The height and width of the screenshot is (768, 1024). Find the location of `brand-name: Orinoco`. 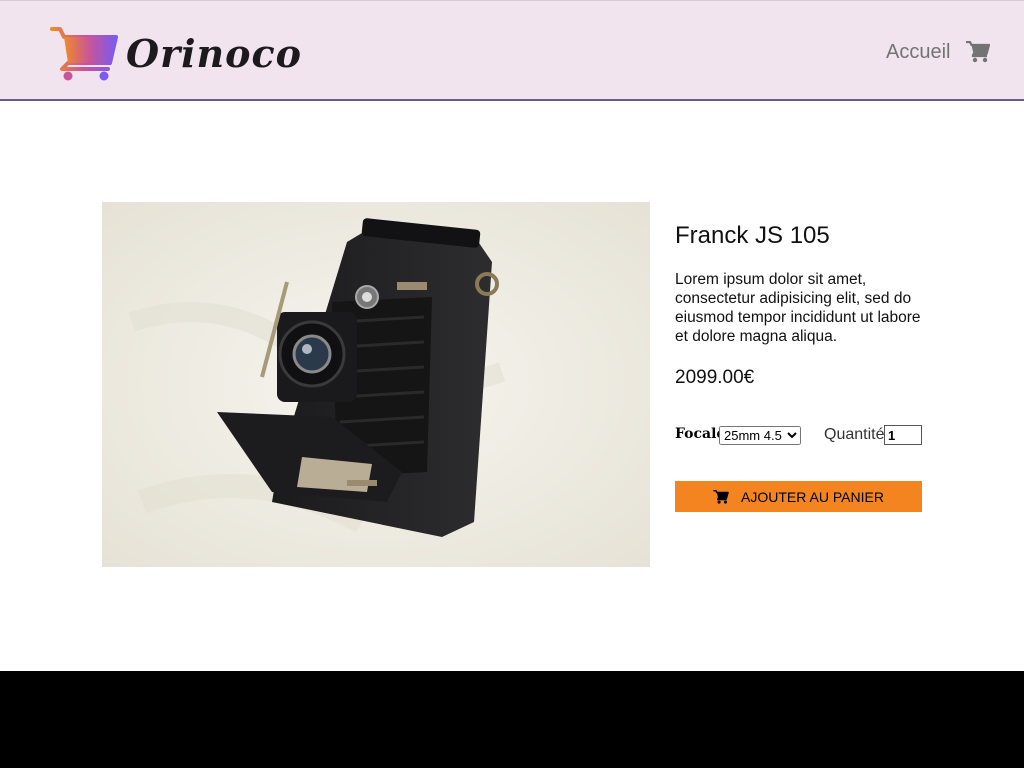

brand-name: Orinoco is located at coordinates (214, 53).